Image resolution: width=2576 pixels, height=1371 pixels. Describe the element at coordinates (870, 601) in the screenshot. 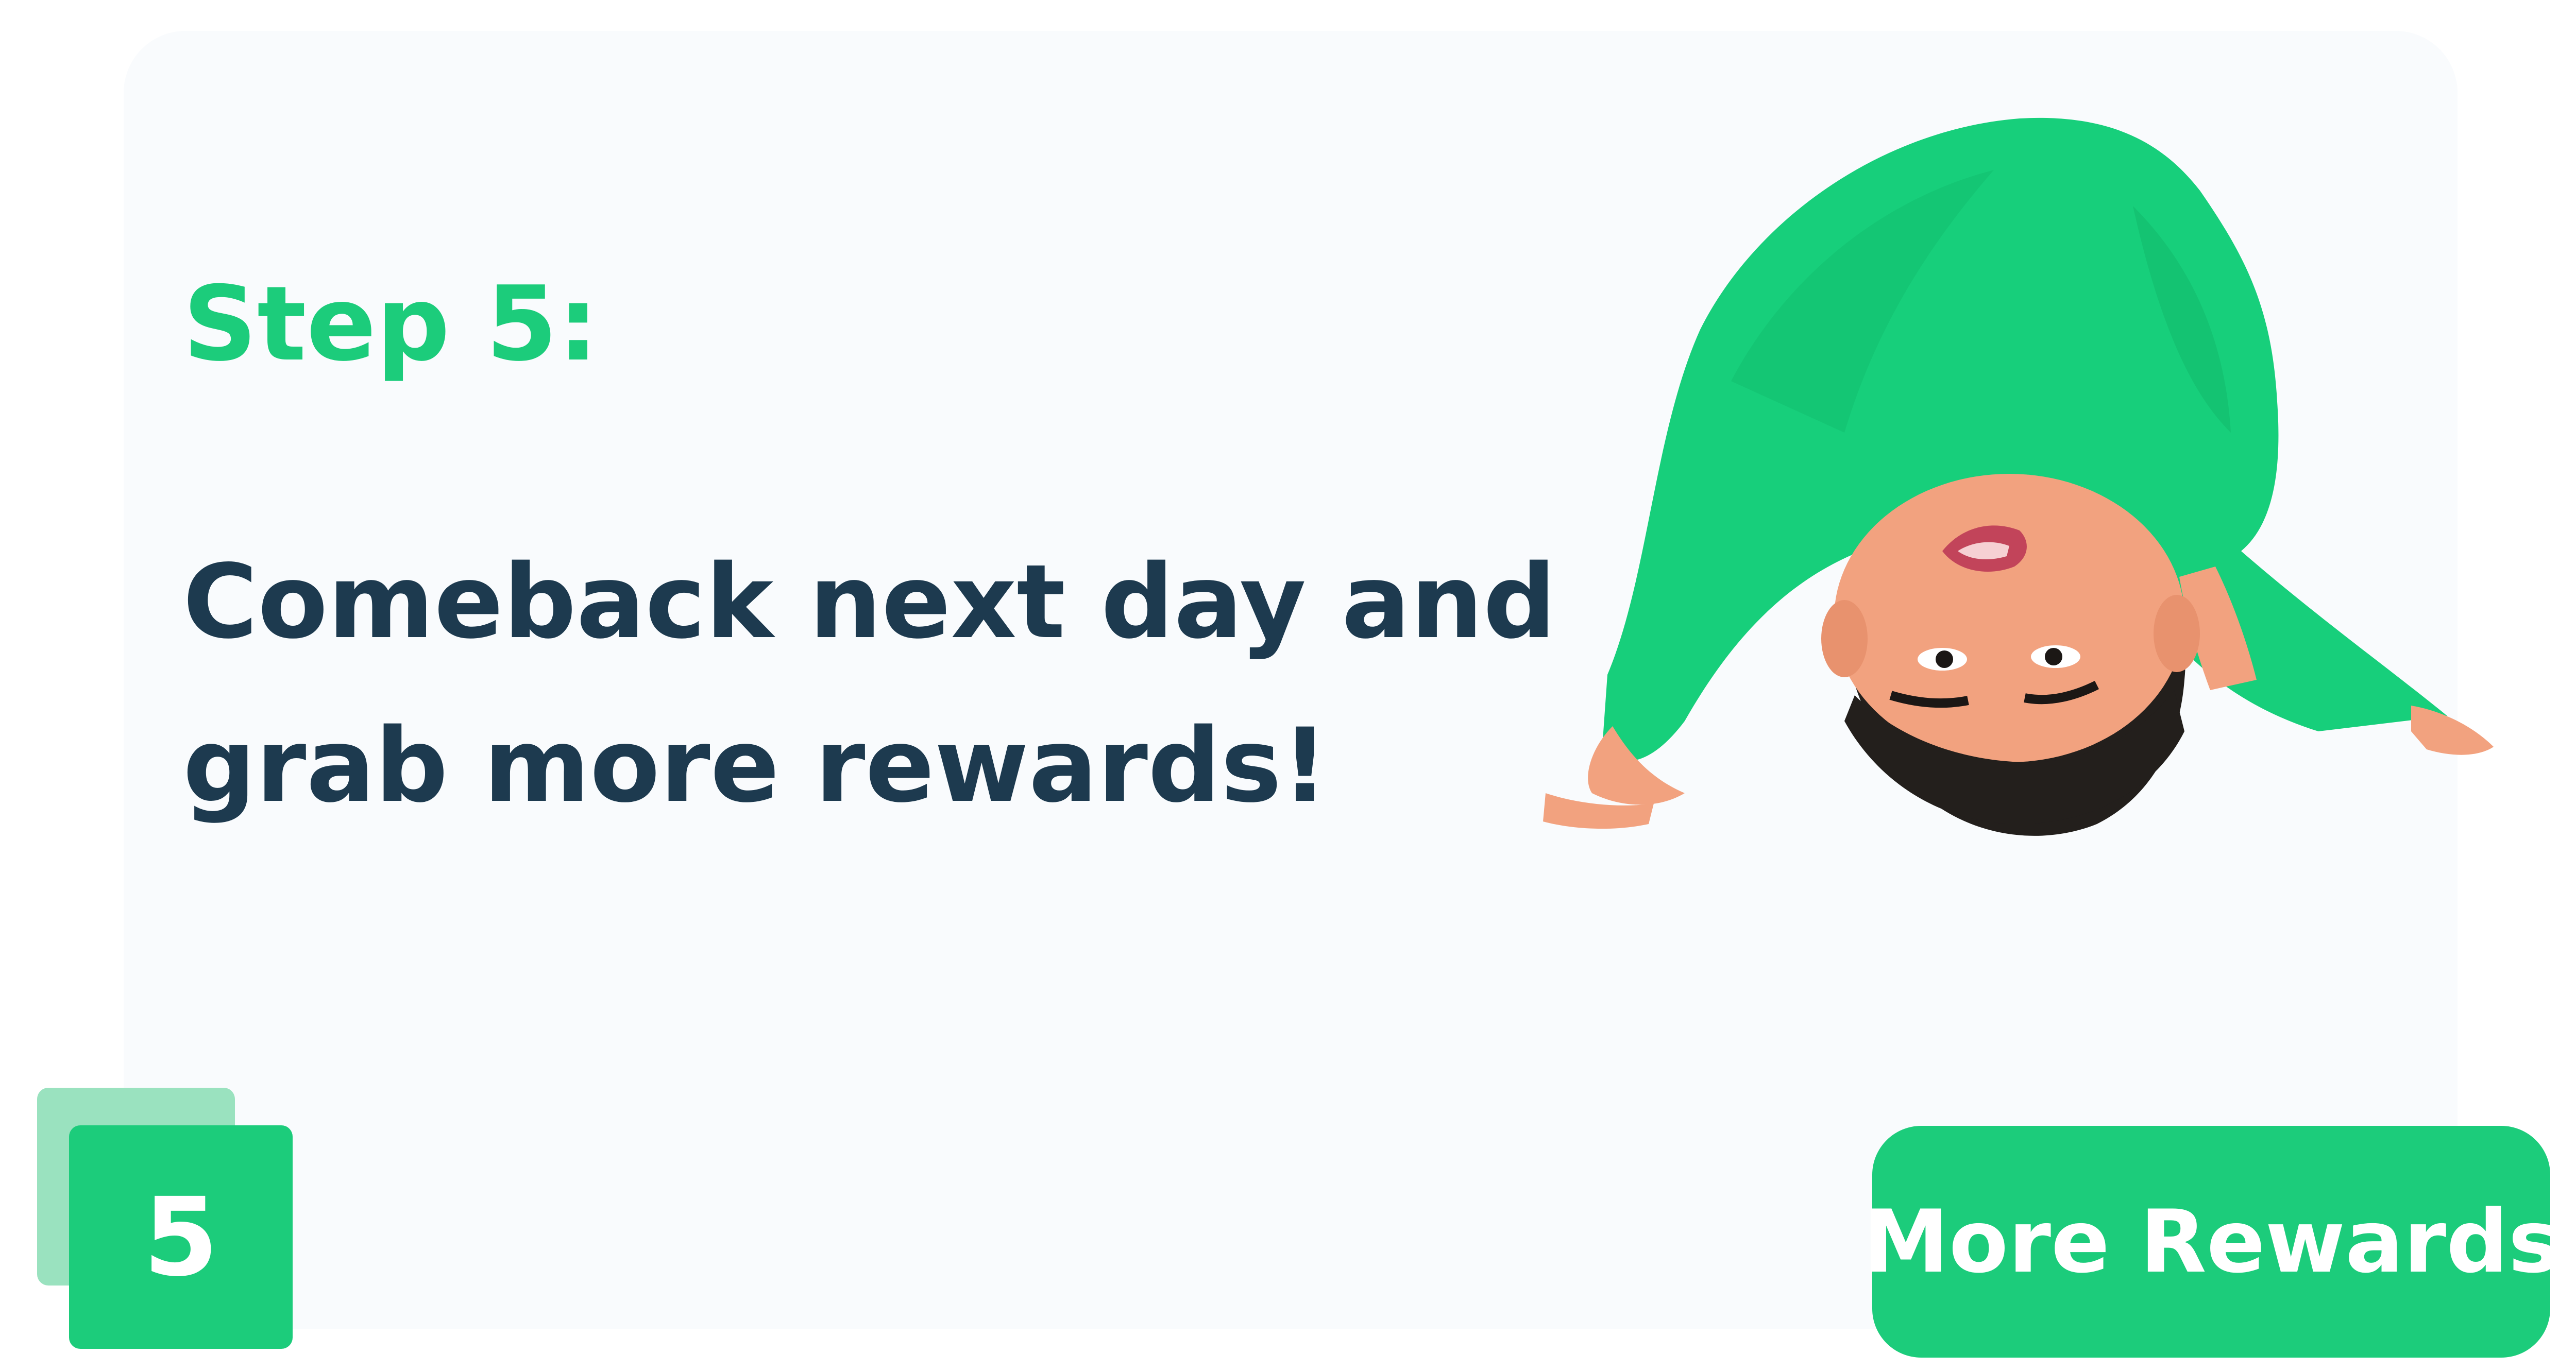

I see `step-title-line-1: Comeback next day and` at that location.